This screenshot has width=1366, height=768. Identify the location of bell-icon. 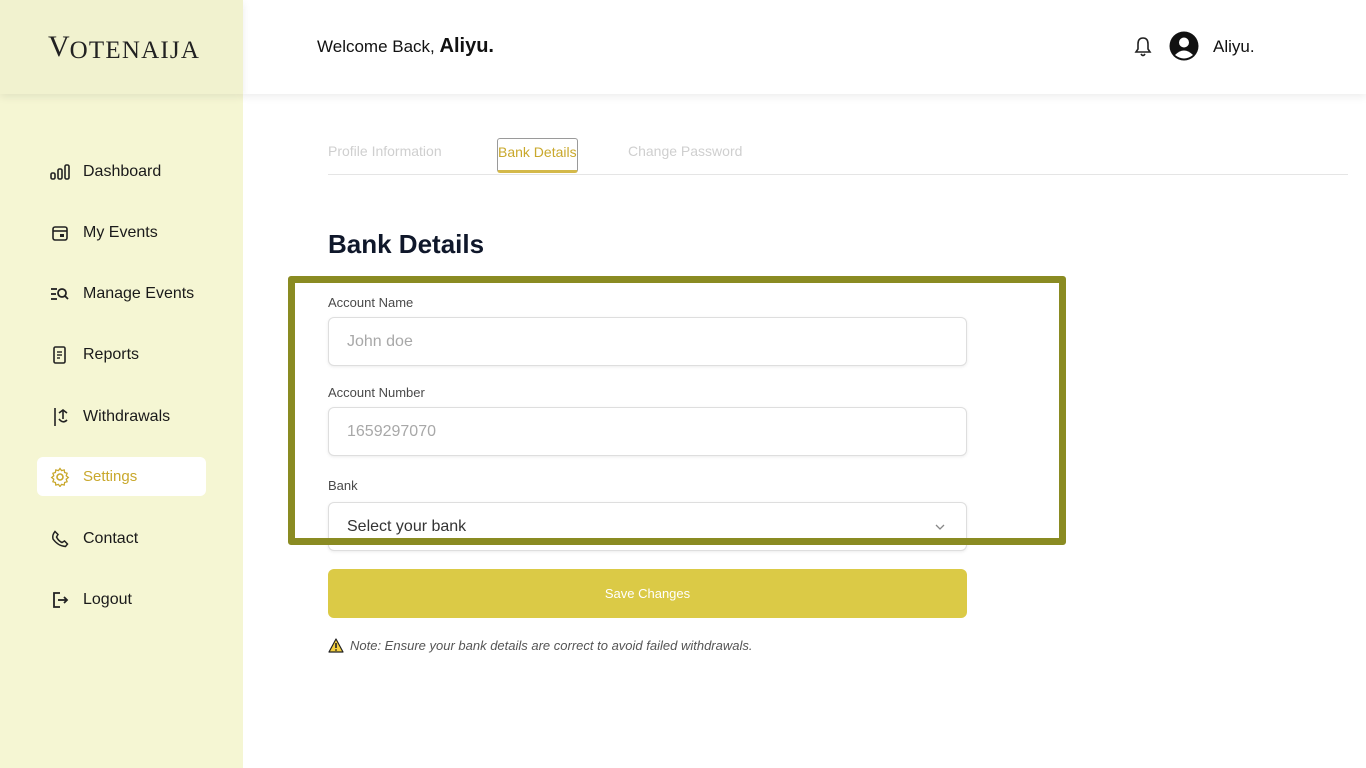
(1143, 49).